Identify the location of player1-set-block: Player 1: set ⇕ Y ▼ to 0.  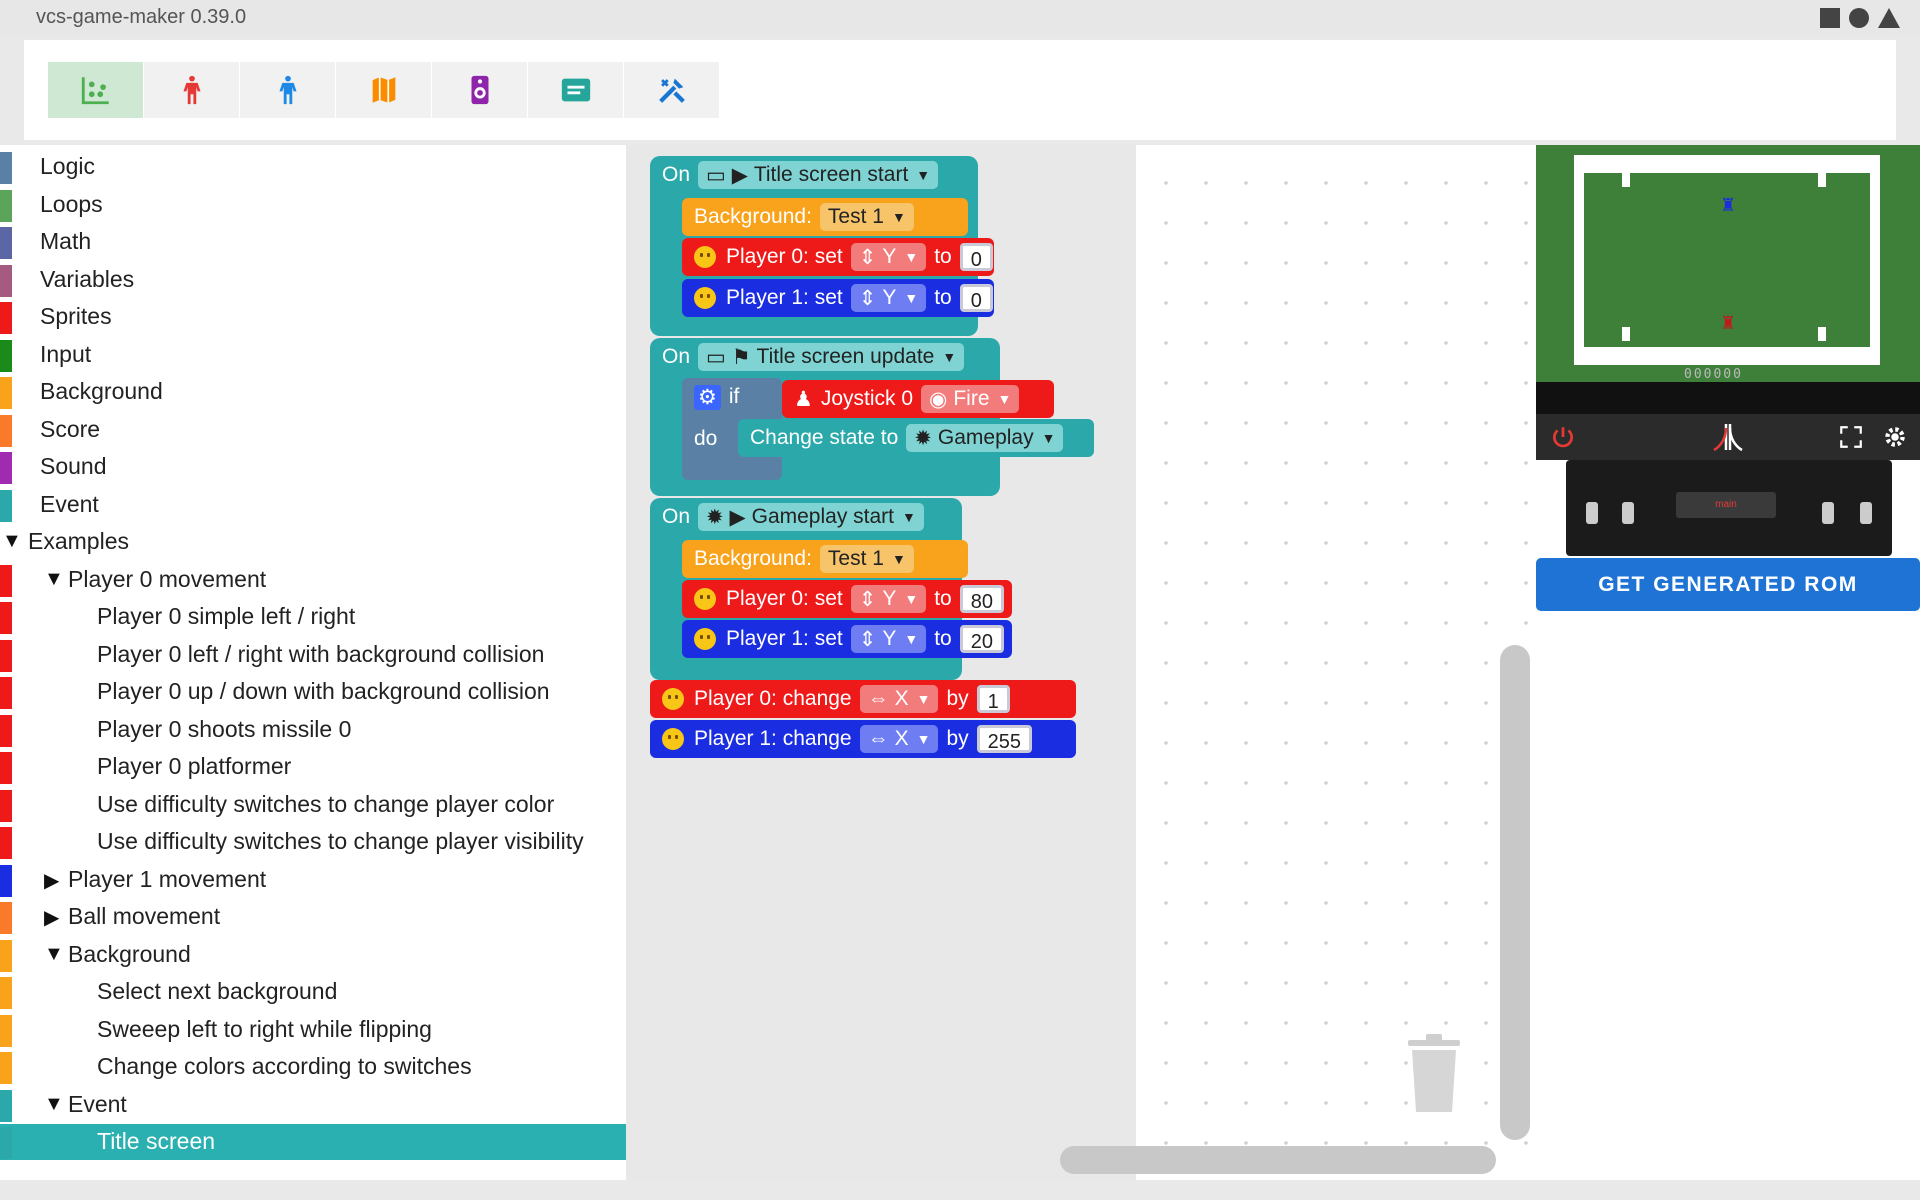
(838, 298).